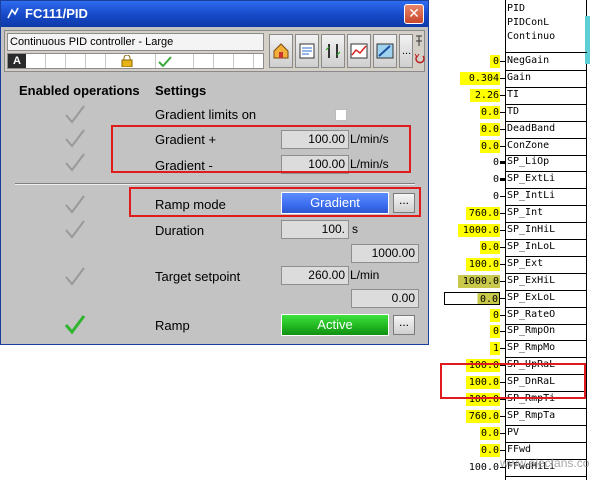 The width and height of the screenshot is (590, 480). What do you see at coordinates (281, 51) in the screenshot?
I see `home-button` at bounding box center [281, 51].